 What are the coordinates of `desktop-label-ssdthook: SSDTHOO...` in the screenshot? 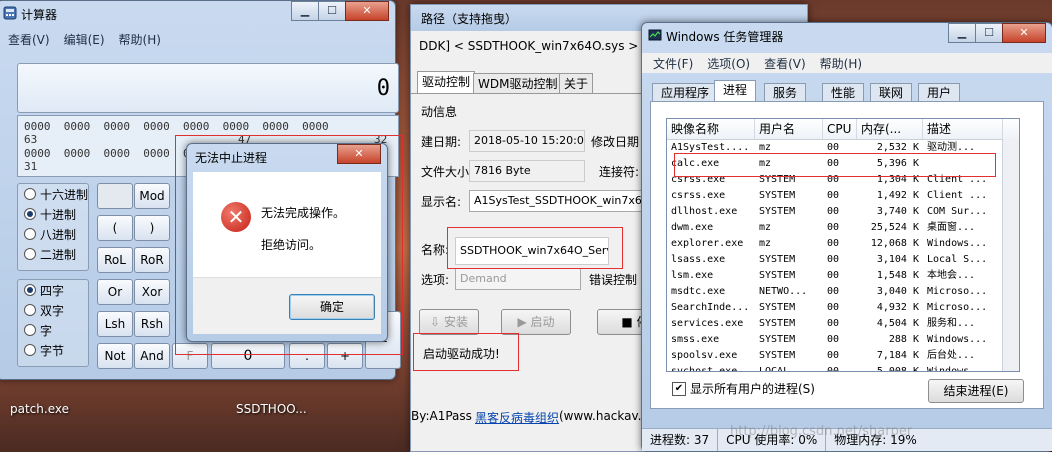 It's located at (271, 409).